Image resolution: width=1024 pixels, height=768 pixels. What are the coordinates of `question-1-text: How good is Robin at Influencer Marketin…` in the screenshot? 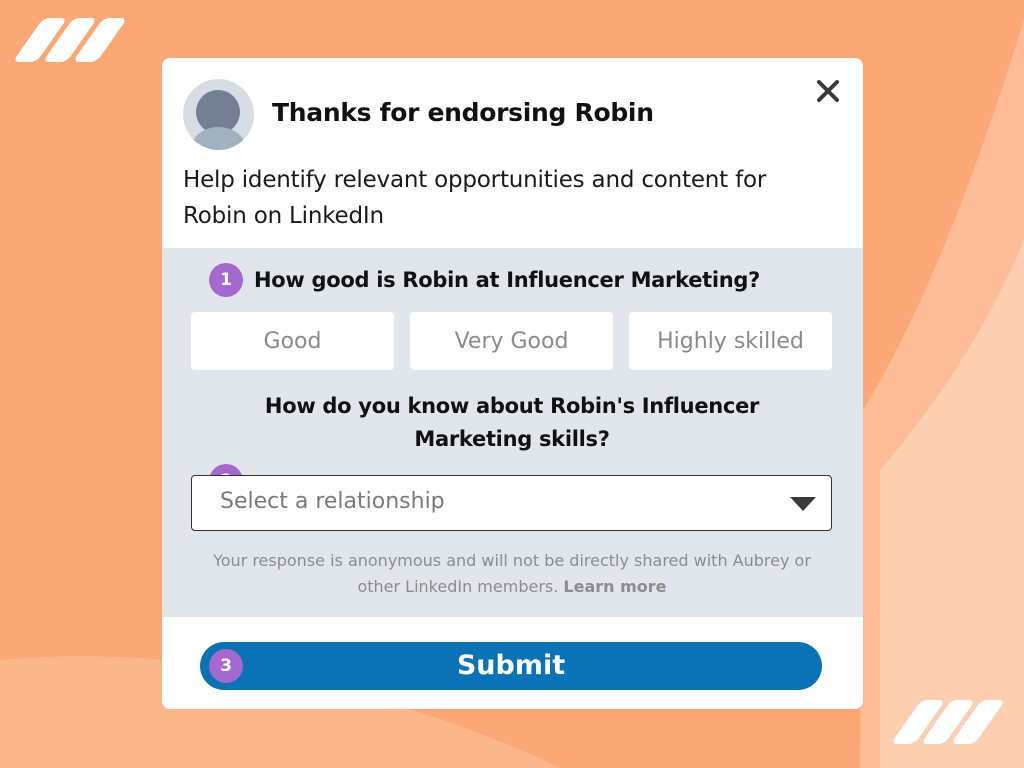 It's located at (507, 280).